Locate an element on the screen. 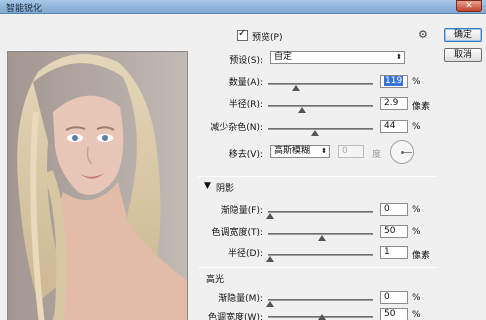 Image resolution: width=486 pixels, height=320 pixels. preset-value: 自定 is located at coordinates (283, 57).